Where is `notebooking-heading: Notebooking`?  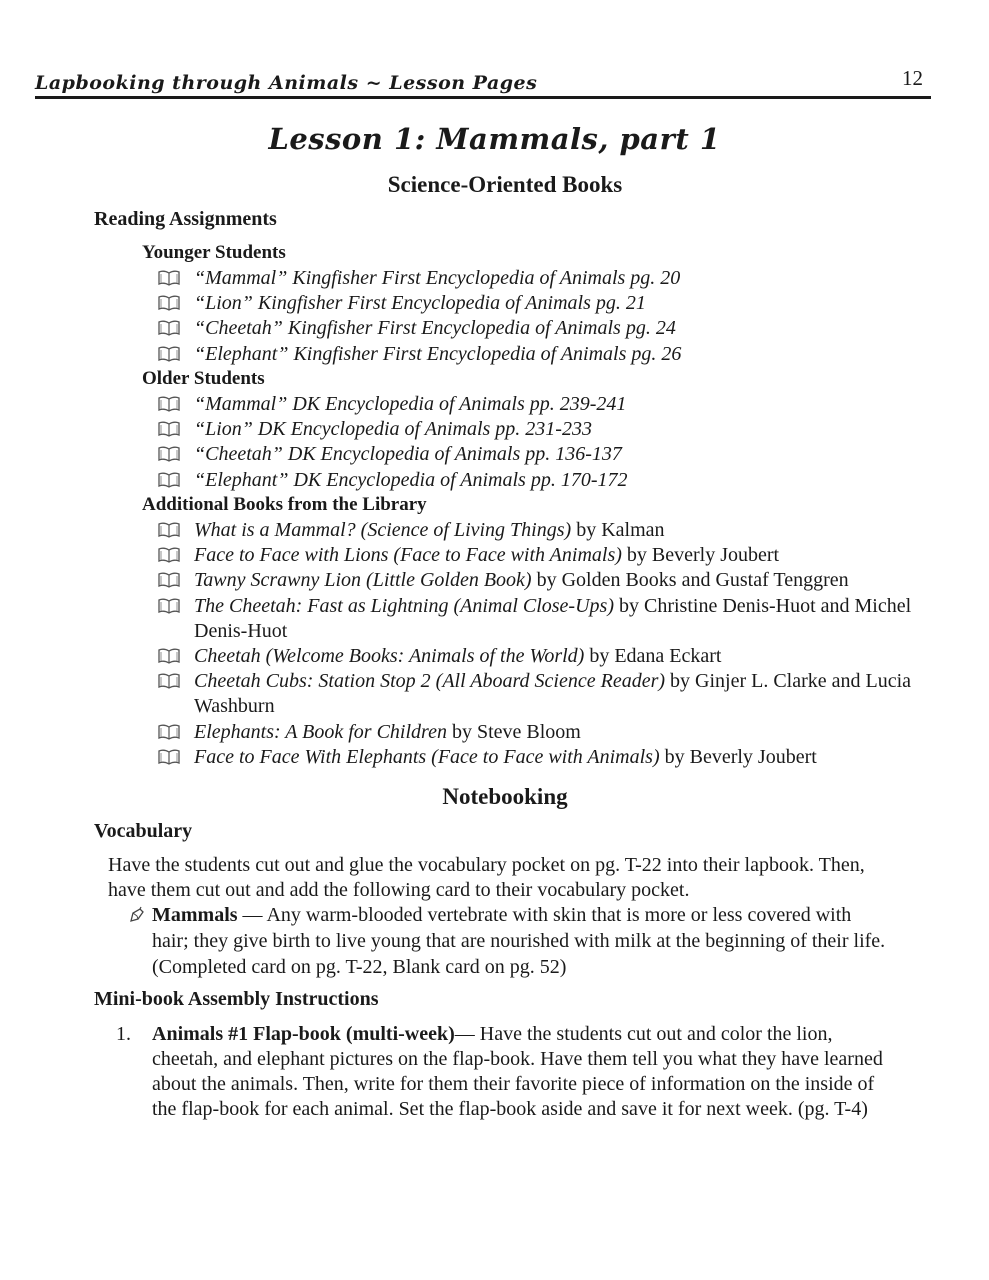 notebooking-heading: Notebooking is located at coordinates (505, 796).